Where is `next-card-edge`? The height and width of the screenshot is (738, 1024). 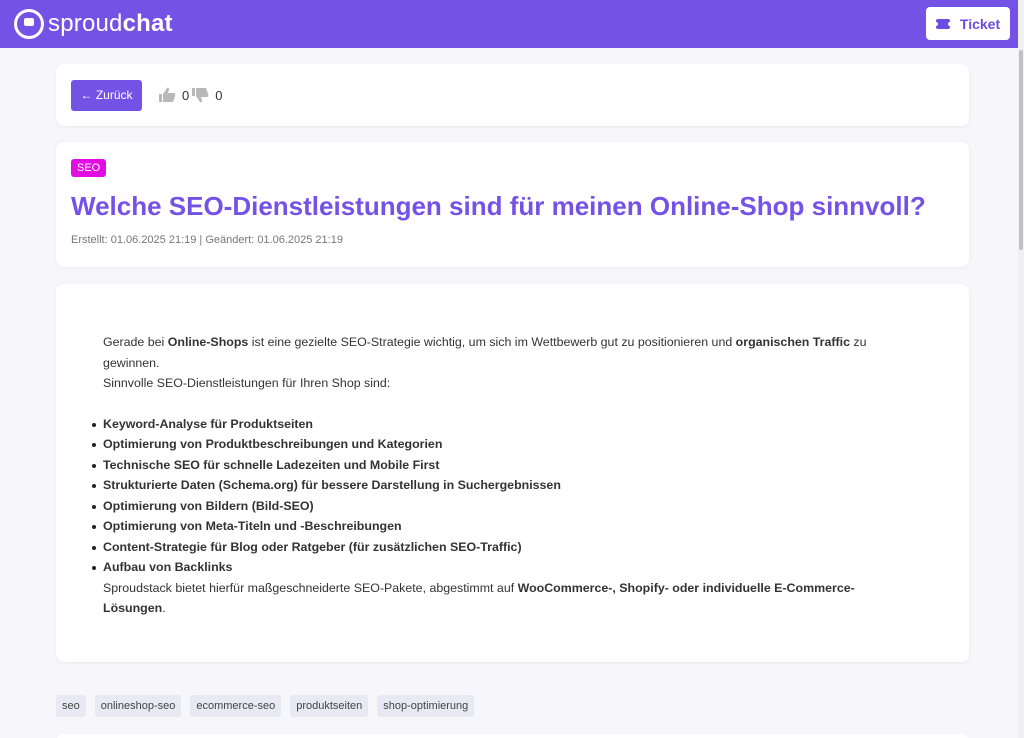 next-card-edge is located at coordinates (512, 736).